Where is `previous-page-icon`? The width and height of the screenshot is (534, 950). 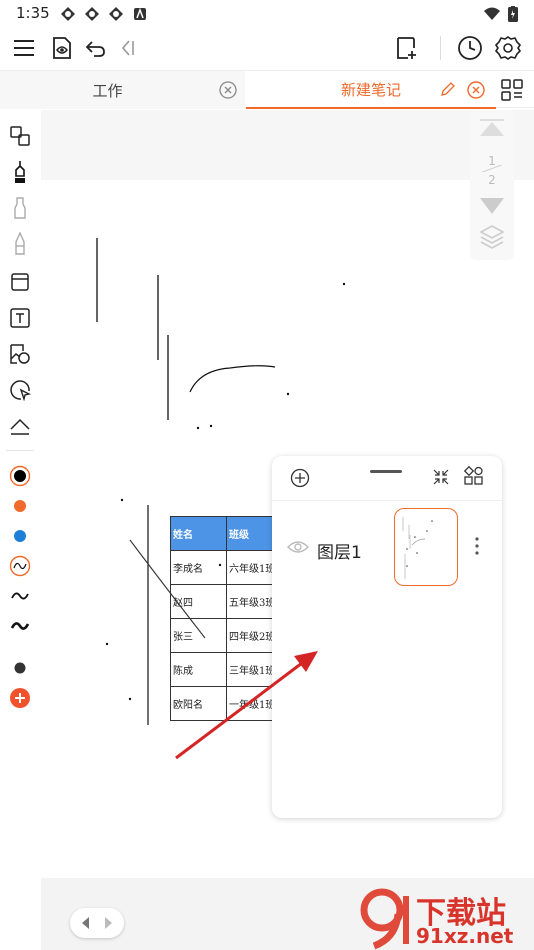 previous-page-icon is located at coordinates (86, 923).